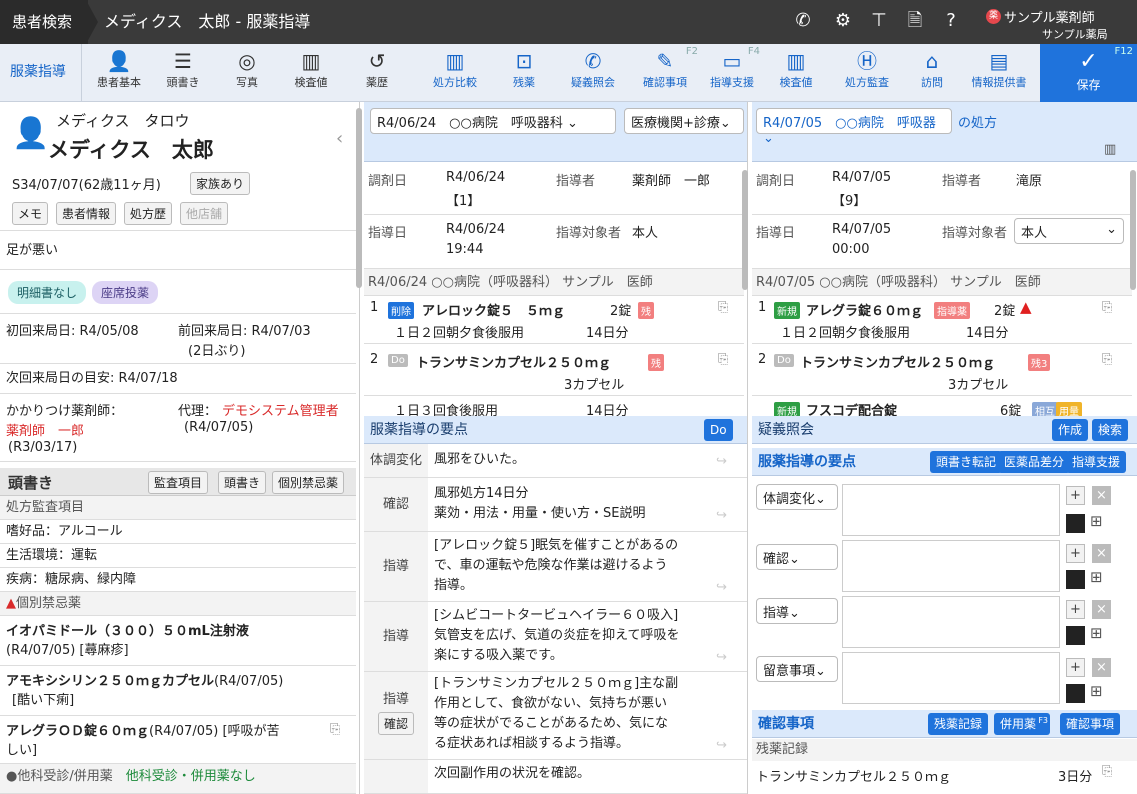  Describe the element at coordinates (718, 430) in the screenshot. I see `do-button: Do` at that location.